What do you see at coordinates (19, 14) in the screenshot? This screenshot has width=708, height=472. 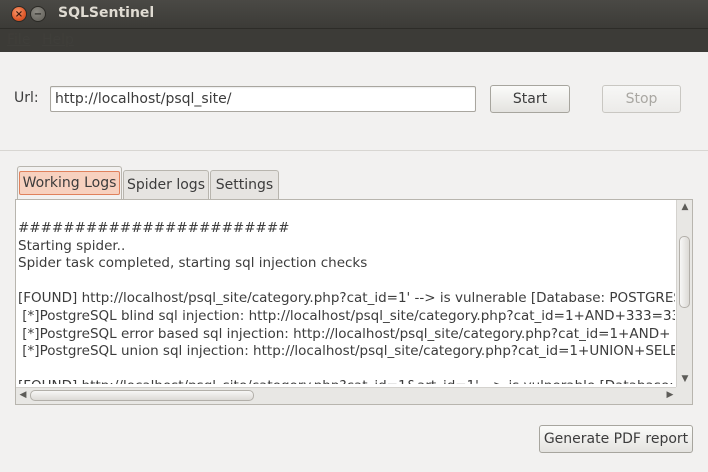 I see `close-icon: ×` at bounding box center [19, 14].